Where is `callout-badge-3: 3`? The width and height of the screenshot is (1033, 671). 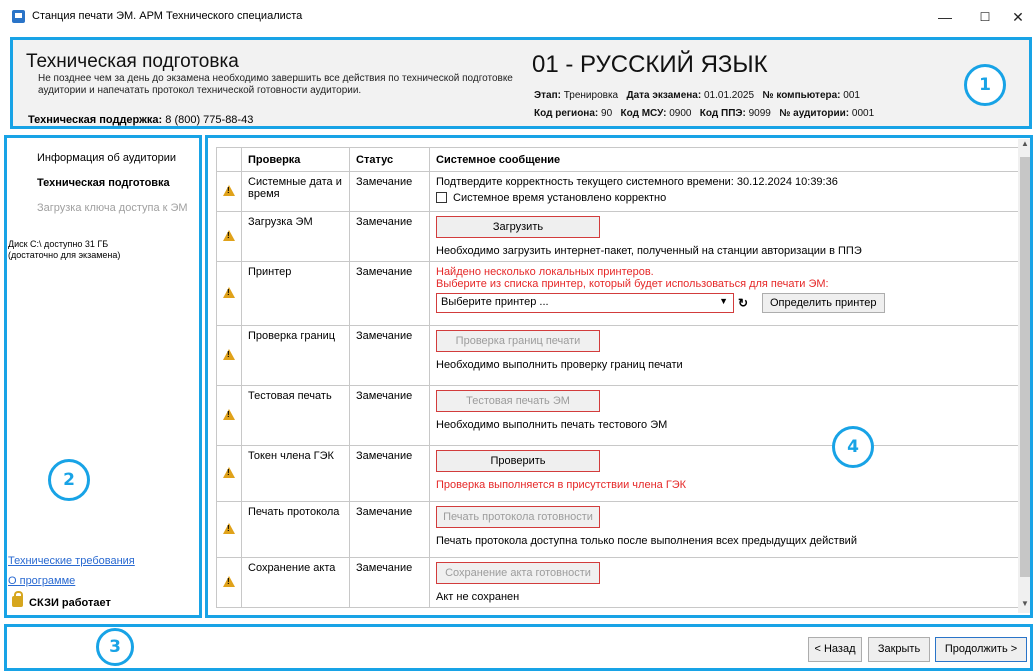
callout-badge-3: 3 is located at coordinates (115, 647).